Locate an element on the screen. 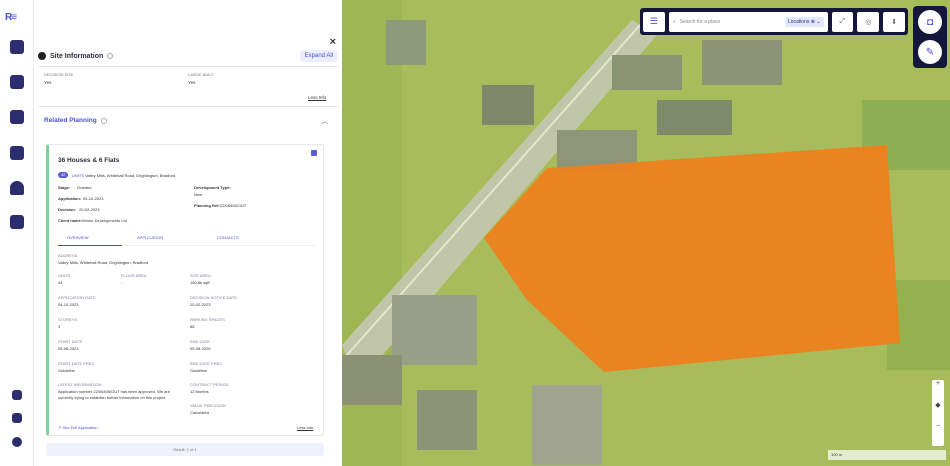 The width and height of the screenshot is (950, 466). units-field-value: 44 is located at coordinates (60, 282).